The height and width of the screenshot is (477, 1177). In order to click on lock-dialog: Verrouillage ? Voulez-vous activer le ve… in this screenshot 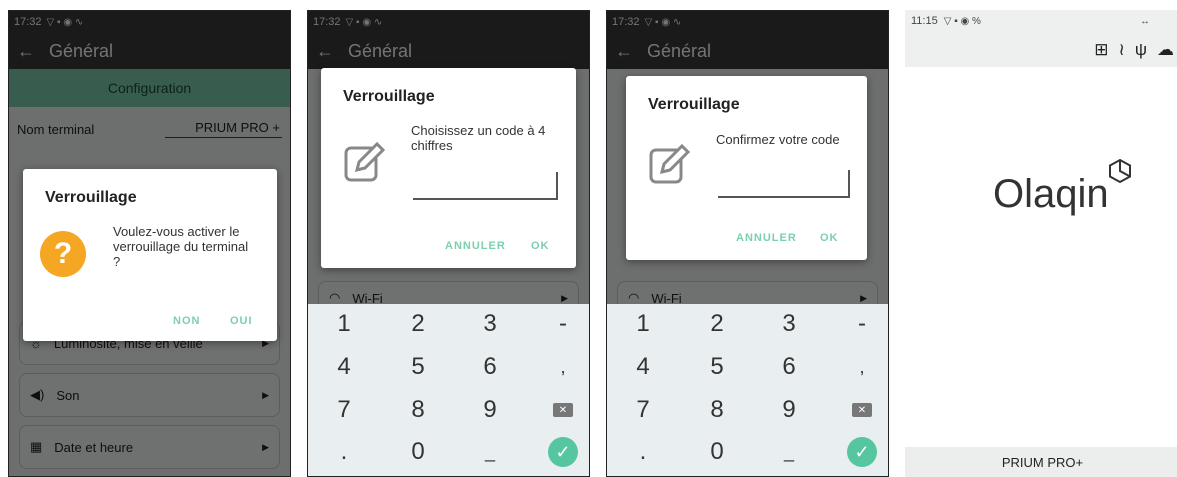, I will do `click(150, 255)`.